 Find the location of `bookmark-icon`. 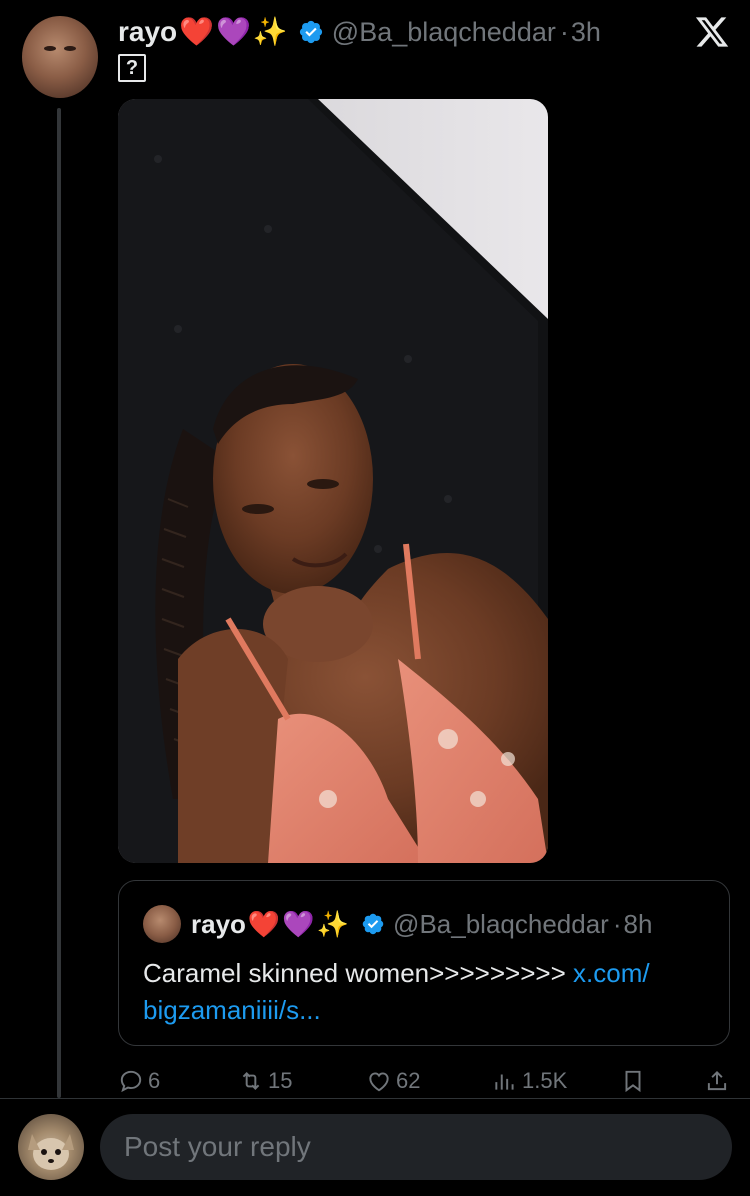

bookmark-icon is located at coordinates (633, 1081).